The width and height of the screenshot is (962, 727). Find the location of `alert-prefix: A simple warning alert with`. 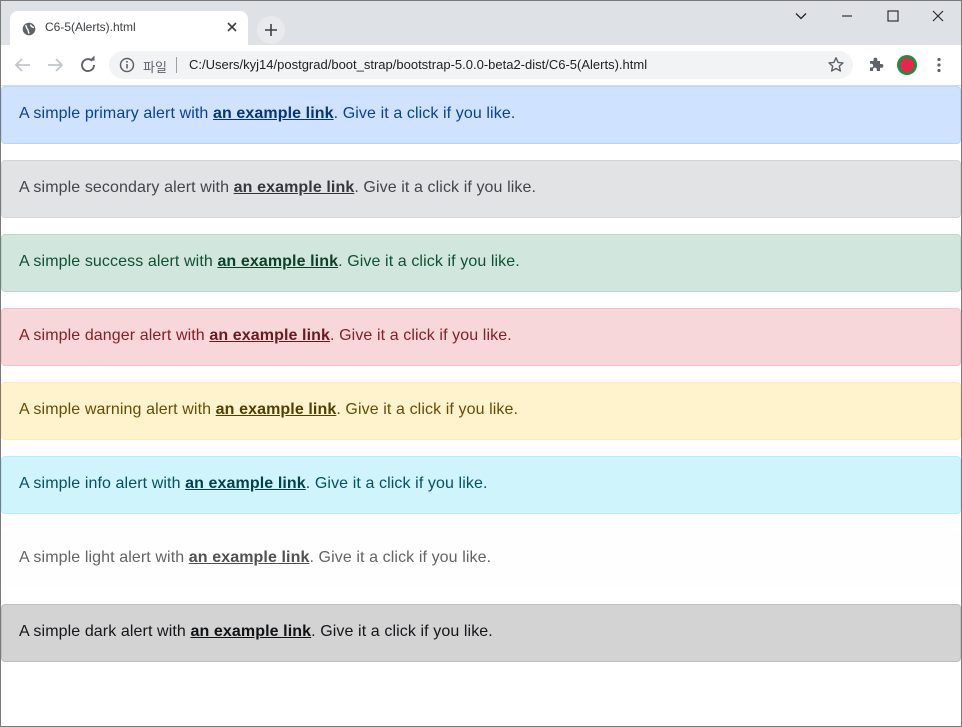

alert-prefix: A simple warning alert with is located at coordinates (117, 409).